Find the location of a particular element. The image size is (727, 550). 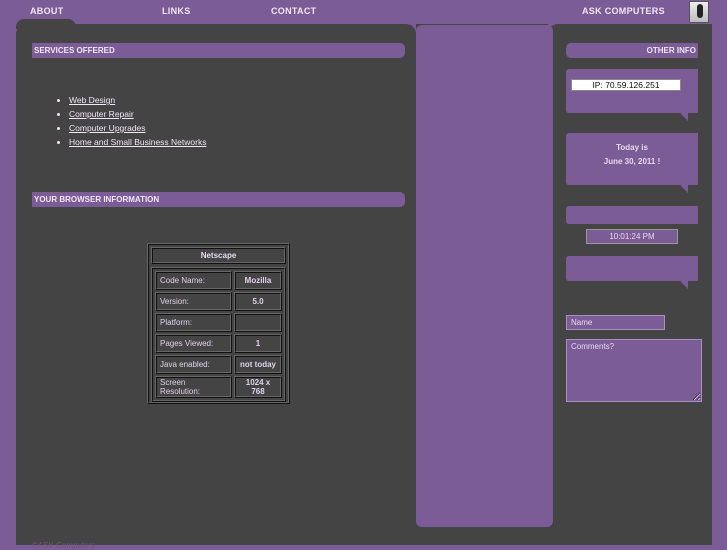

footer-copyright: ©ASK Computers is located at coordinates (64, 545).